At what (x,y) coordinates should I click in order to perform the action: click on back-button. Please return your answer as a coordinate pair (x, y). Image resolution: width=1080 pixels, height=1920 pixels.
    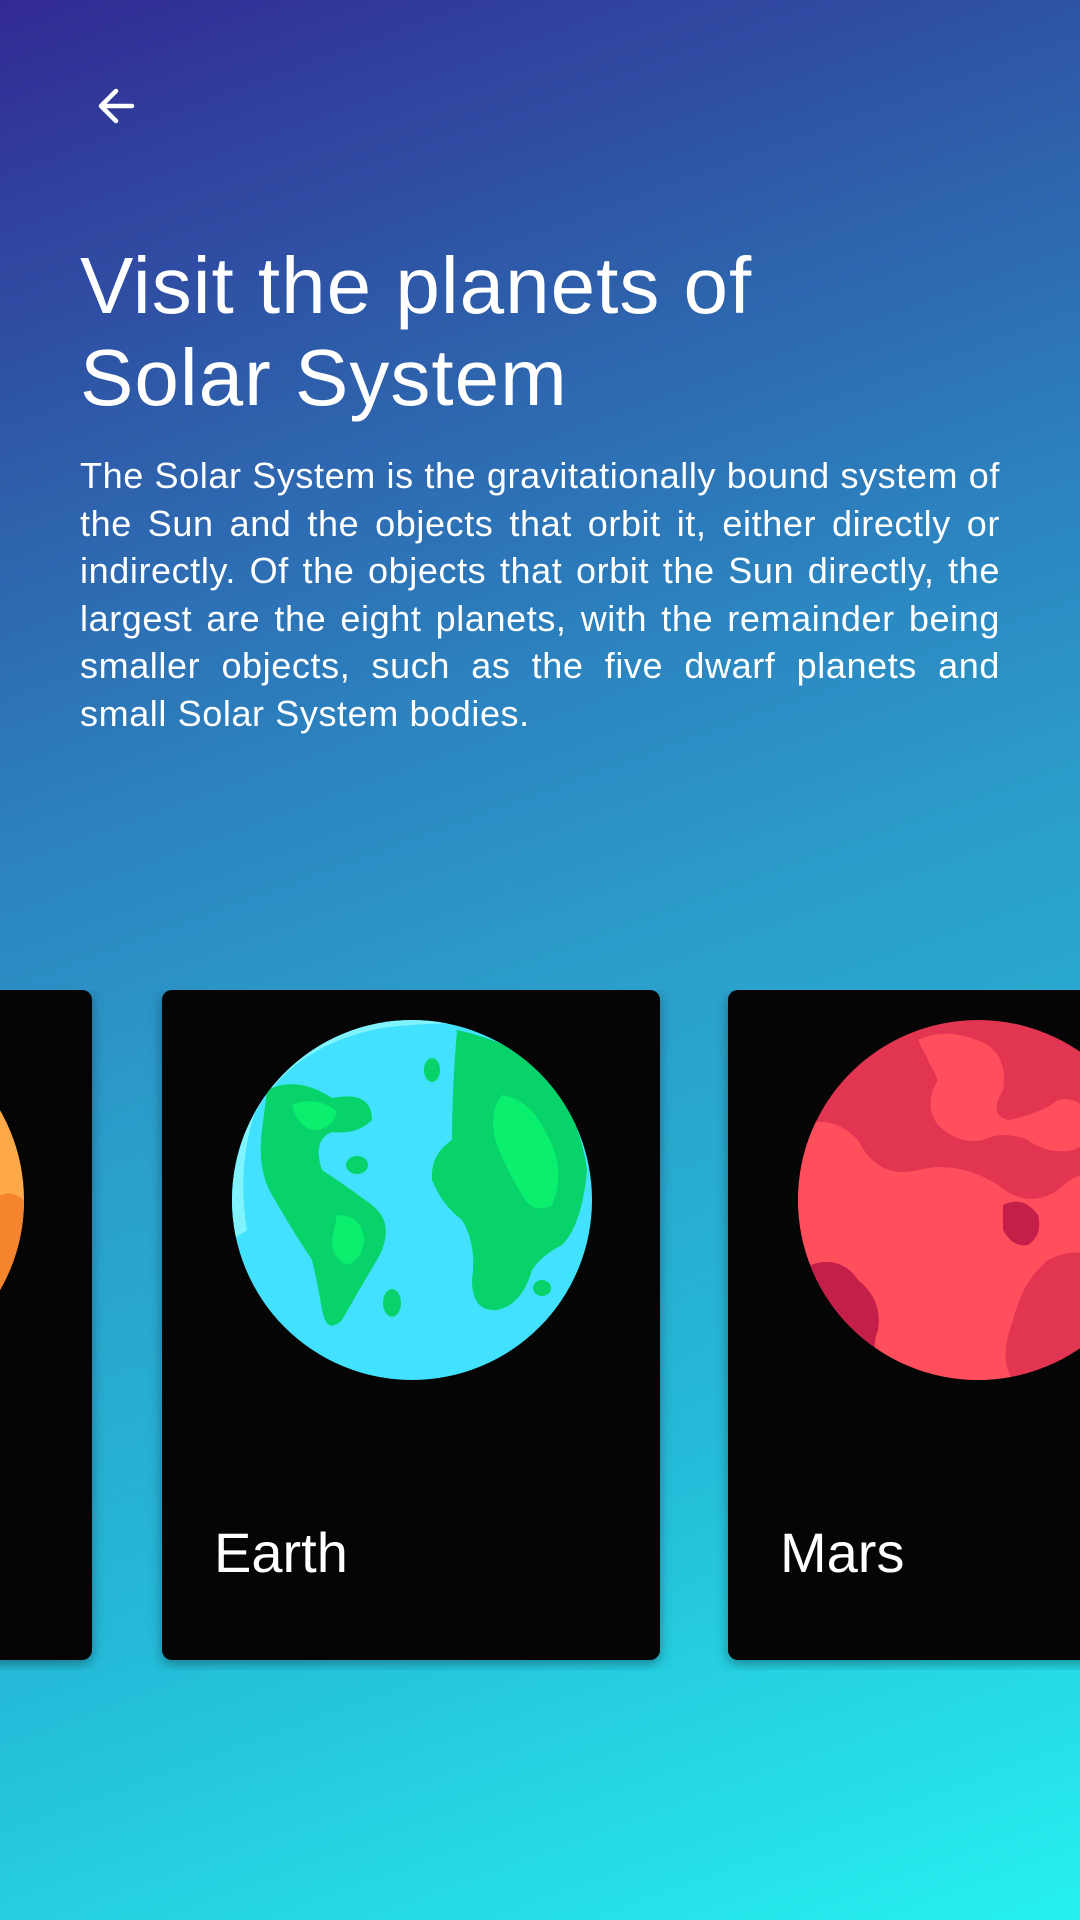
    Looking at the image, I should click on (116, 106).